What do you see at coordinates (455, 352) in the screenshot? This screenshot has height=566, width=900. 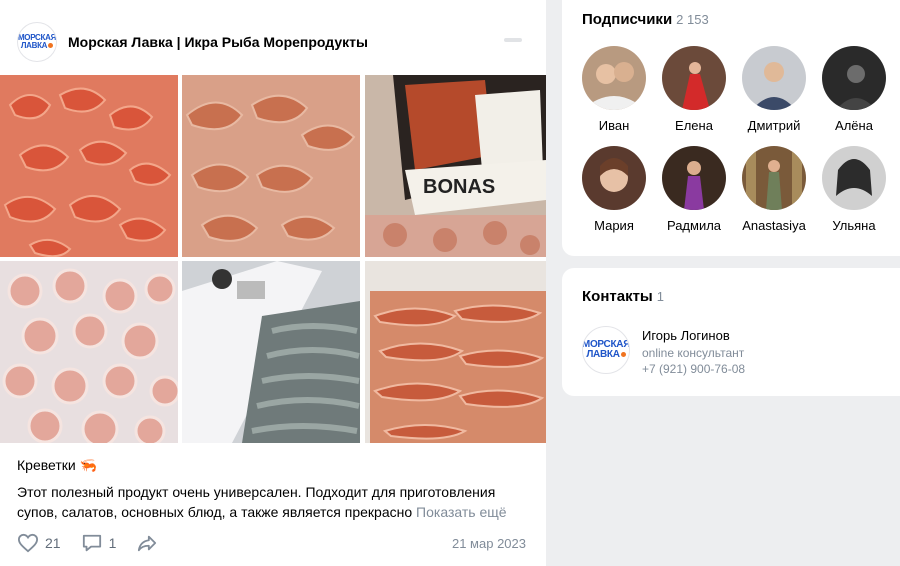 I see `photo-langostino-tray` at bounding box center [455, 352].